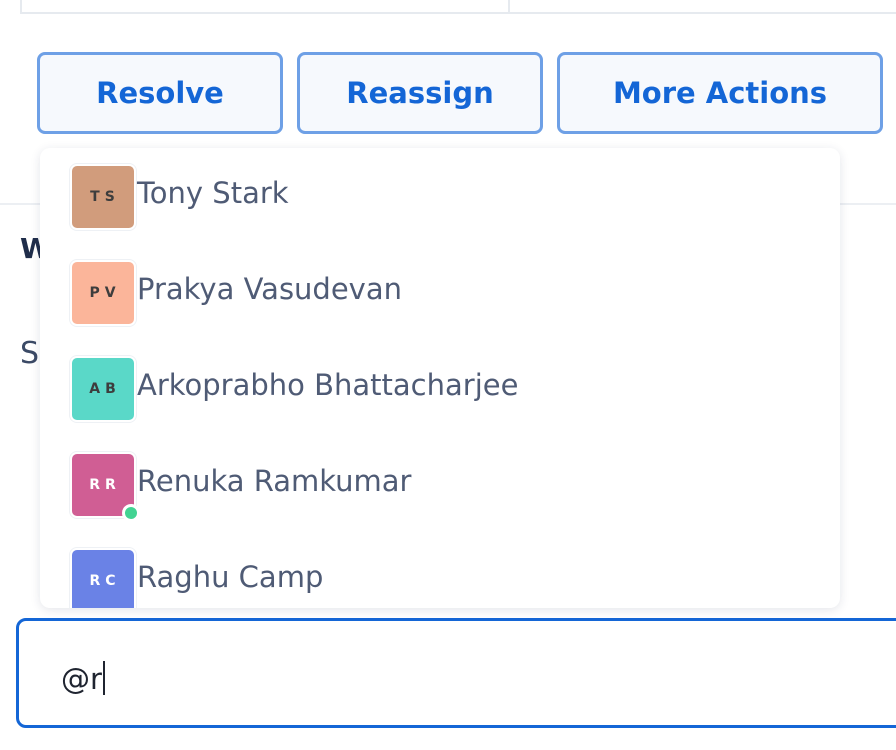 The image size is (896, 750). What do you see at coordinates (440, 484) in the screenshot?
I see `mention-item-renuka-ramkumar: RR Renuka Ramkumar` at bounding box center [440, 484].